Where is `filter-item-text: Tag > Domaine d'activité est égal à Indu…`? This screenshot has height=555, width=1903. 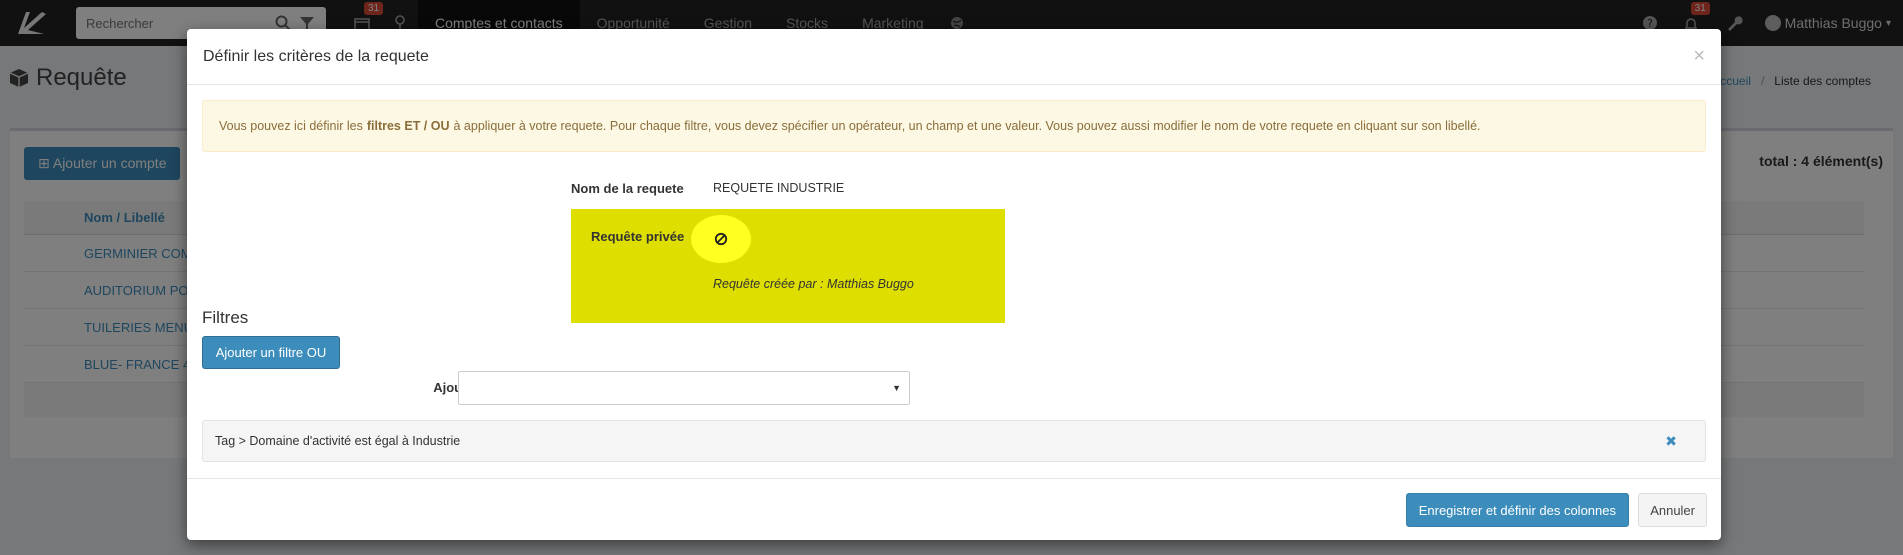 filter-item-text: Tag > Domaine d'activité est égal à Indu… is located at coordinates (338, 441).